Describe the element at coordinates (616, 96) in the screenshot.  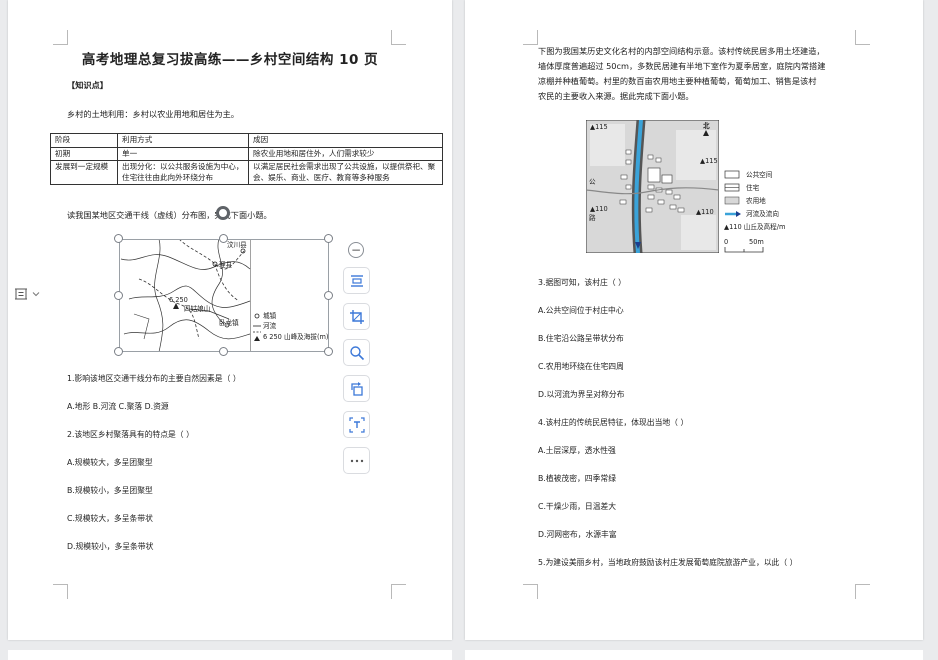
I see `right-intro-line: 农民的主要收入来源。据此完成下面小题。` at that location.